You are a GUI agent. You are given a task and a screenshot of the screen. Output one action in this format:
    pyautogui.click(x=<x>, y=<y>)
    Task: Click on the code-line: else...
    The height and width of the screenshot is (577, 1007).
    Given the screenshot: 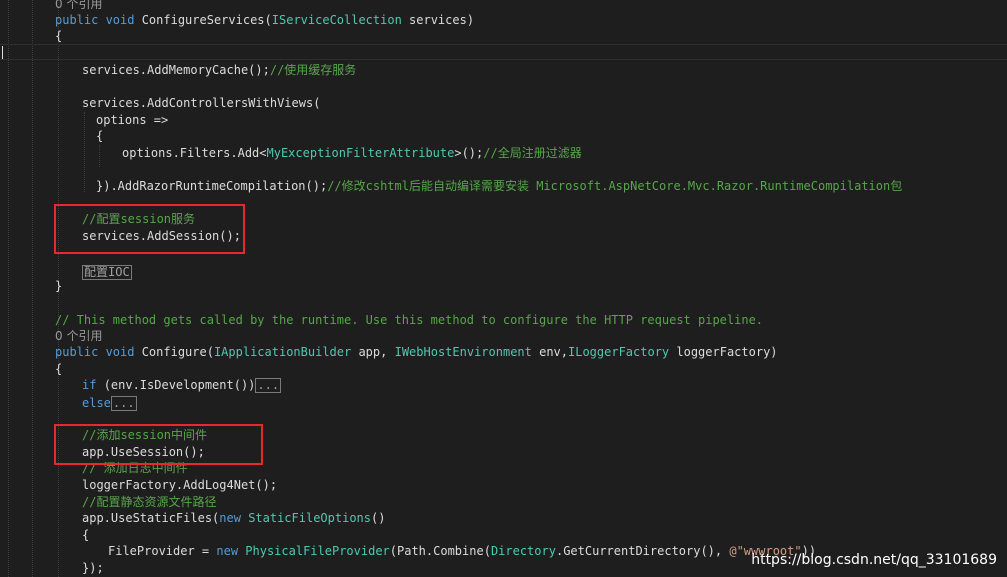 What is the action you would take?
    pyautogui.click(x=109, y=403)
    